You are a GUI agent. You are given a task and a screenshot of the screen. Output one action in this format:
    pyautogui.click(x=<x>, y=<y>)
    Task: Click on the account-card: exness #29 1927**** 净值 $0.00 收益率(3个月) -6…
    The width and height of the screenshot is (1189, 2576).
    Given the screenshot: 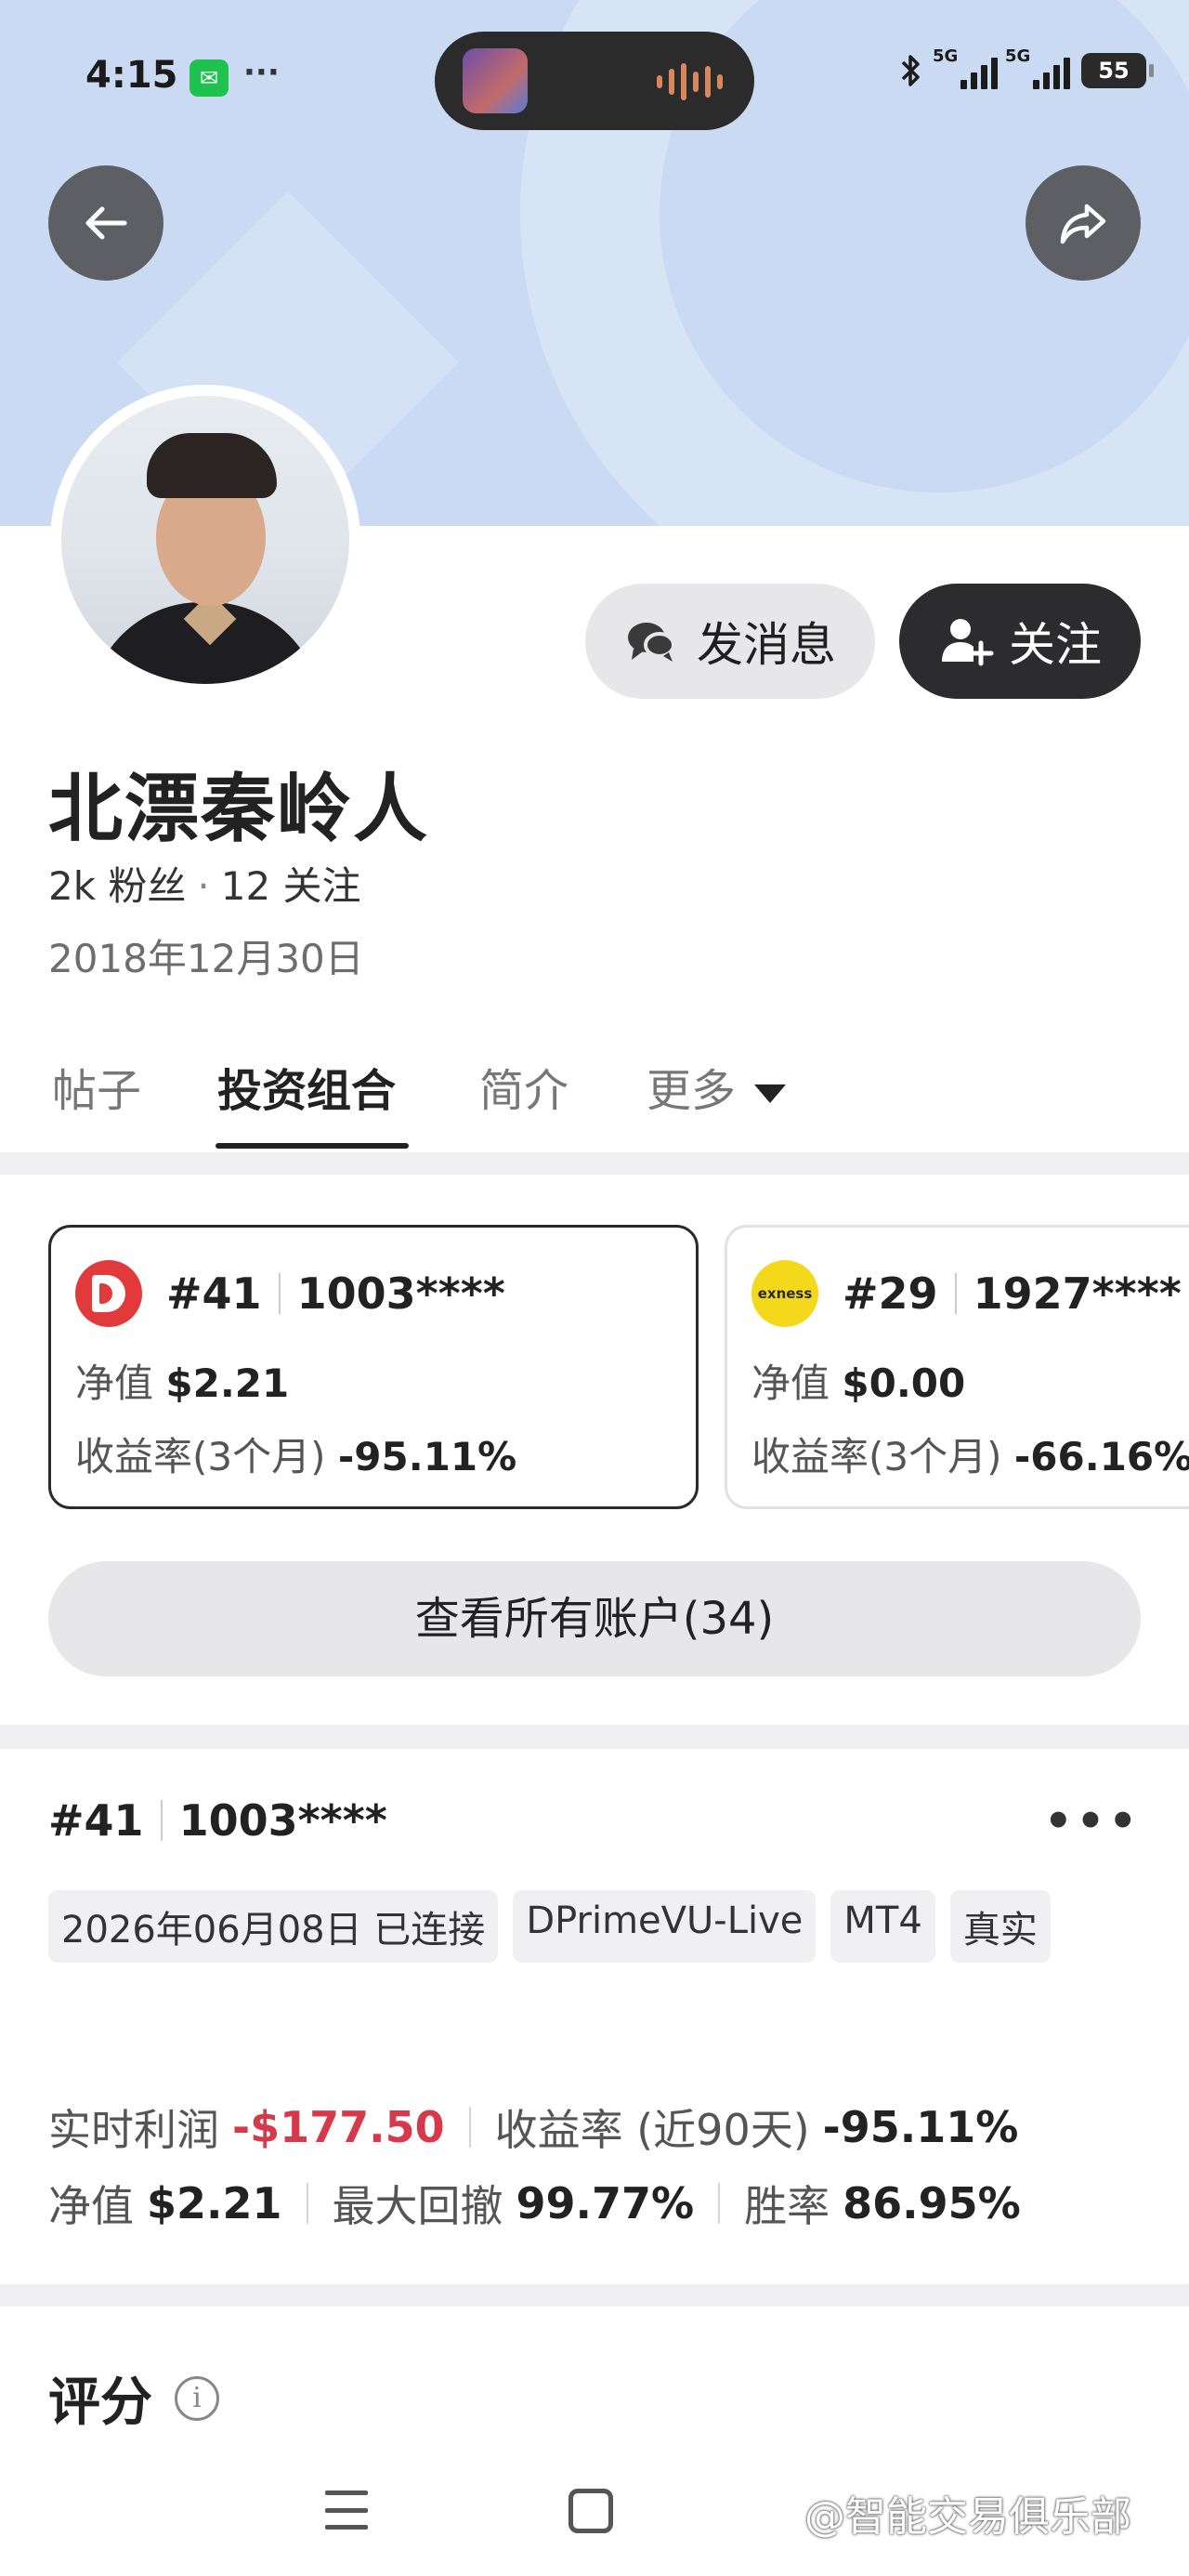 What is the action you would take?
    pyautogui.click(x=957, y=1367)
    